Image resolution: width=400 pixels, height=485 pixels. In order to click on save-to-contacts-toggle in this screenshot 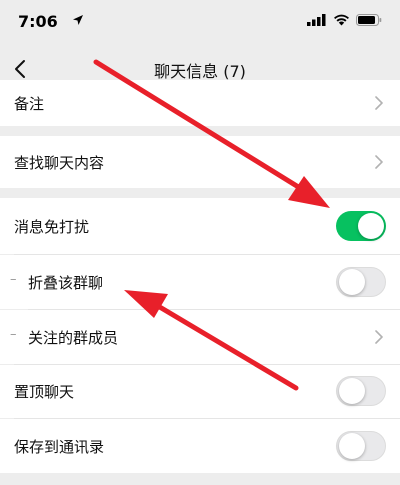, I will do `click(361, 446)`.